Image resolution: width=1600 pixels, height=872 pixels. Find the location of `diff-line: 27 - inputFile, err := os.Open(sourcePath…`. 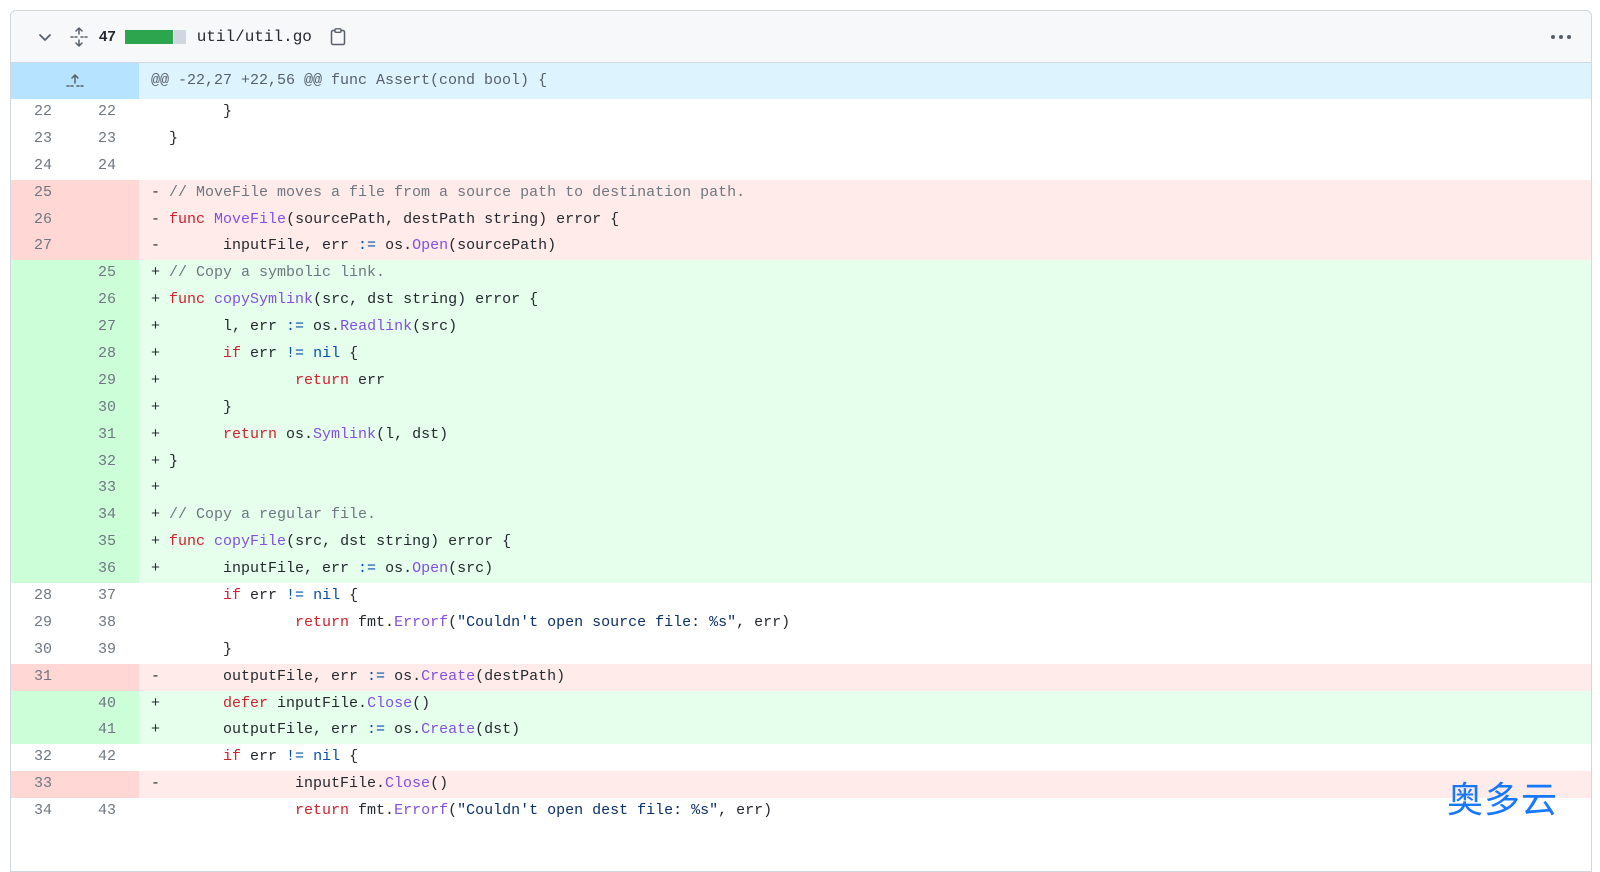

diff-line: 27 - inputFile, err := os.Open(sourcePath… is located at coordinates (801, 246).